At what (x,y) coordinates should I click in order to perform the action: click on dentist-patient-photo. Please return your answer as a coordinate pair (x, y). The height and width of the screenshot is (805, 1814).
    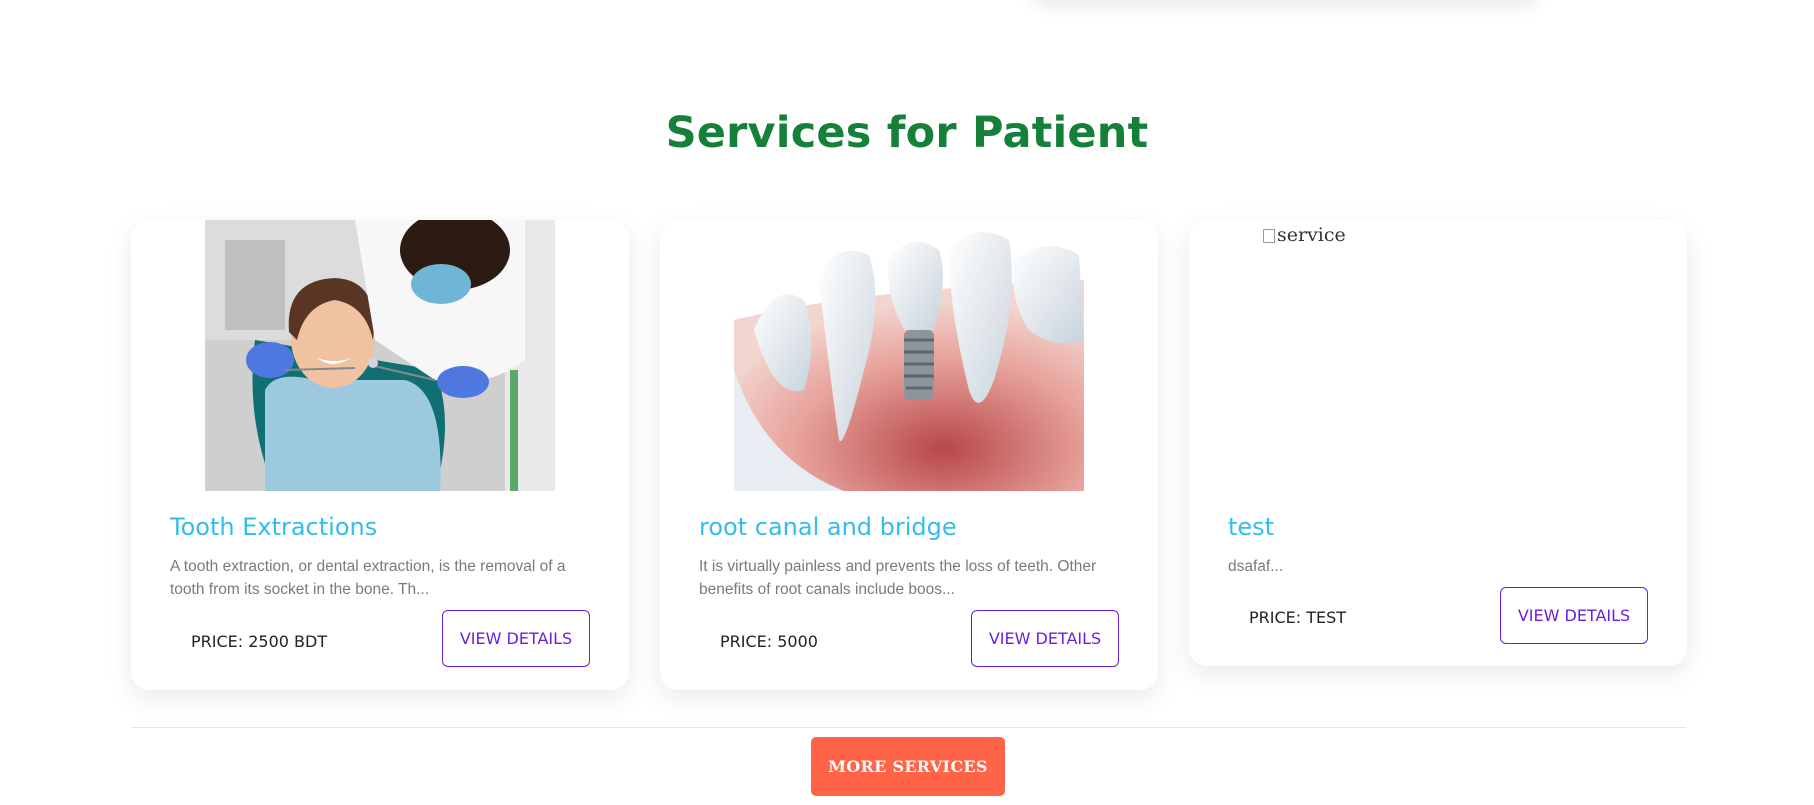
    Looking at the image, I should click on (380, 355).